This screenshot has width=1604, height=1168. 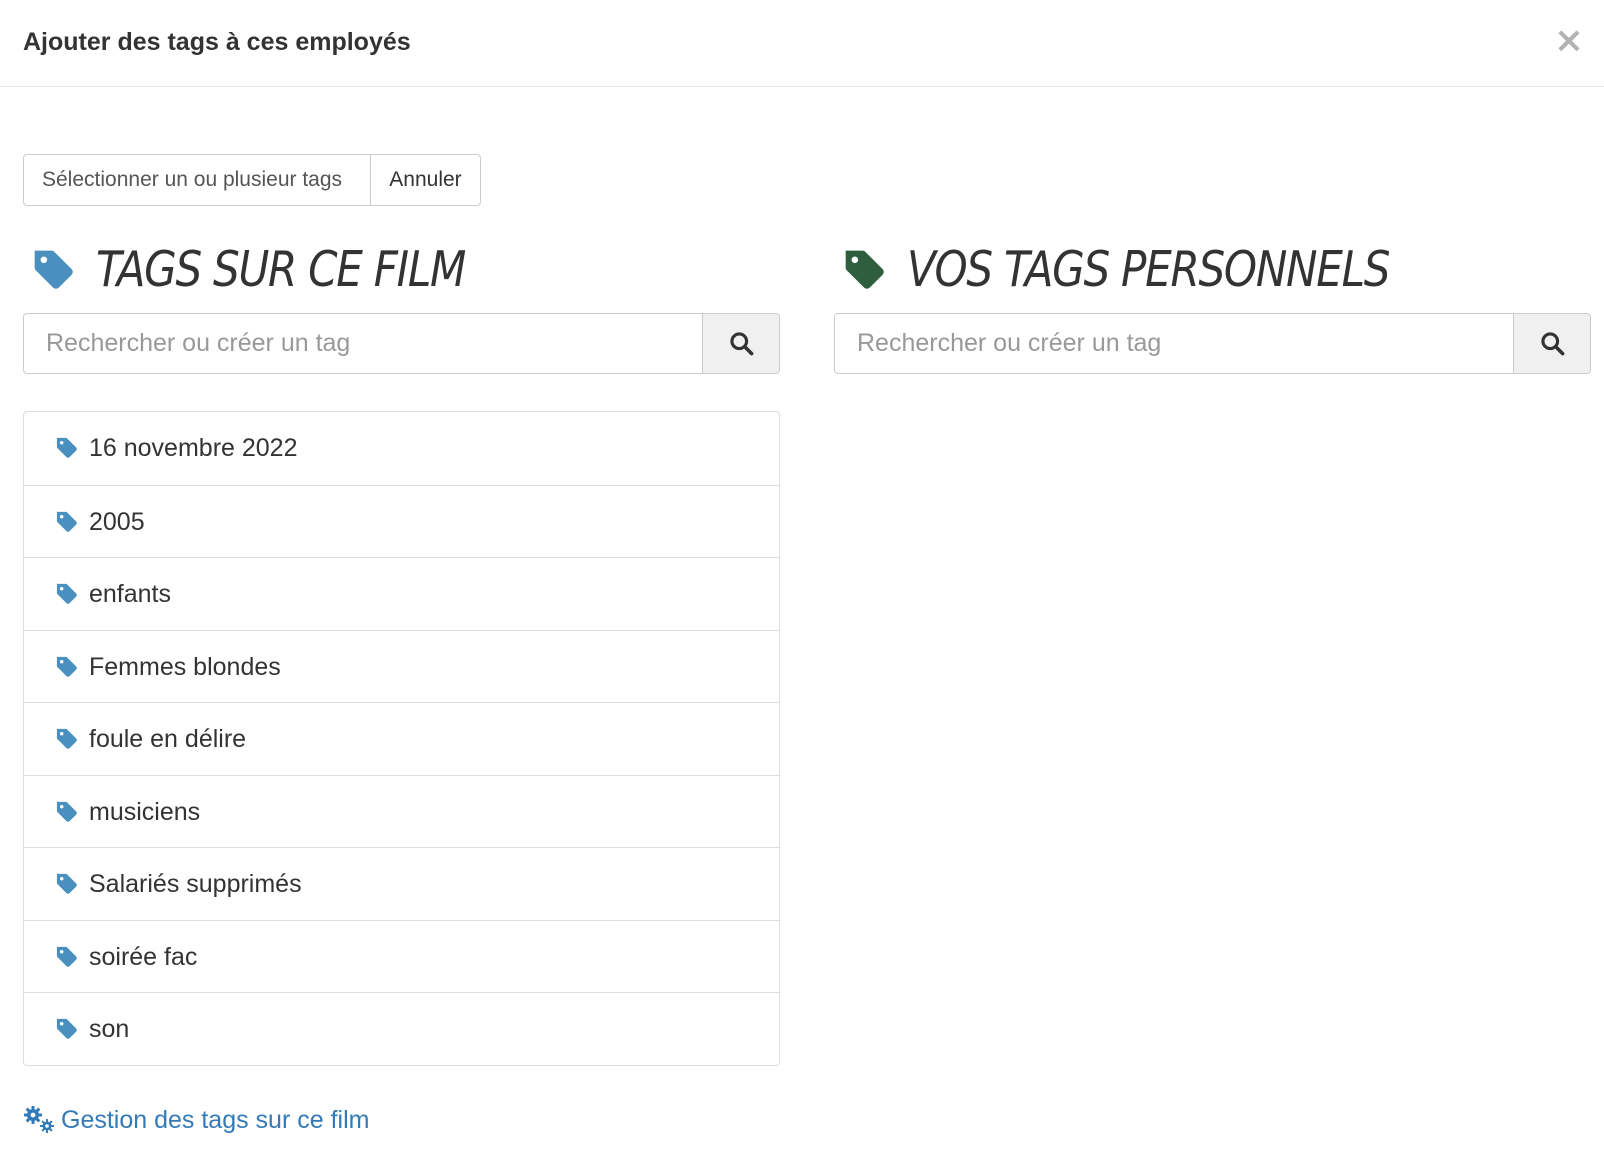 I want to click on tag-label: Salariés supprimés, so click(x=195, y=884).